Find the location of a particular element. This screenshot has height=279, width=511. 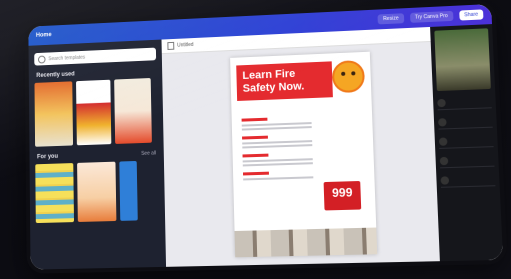

document-title: Untitled is located at coordinates (185, 45).